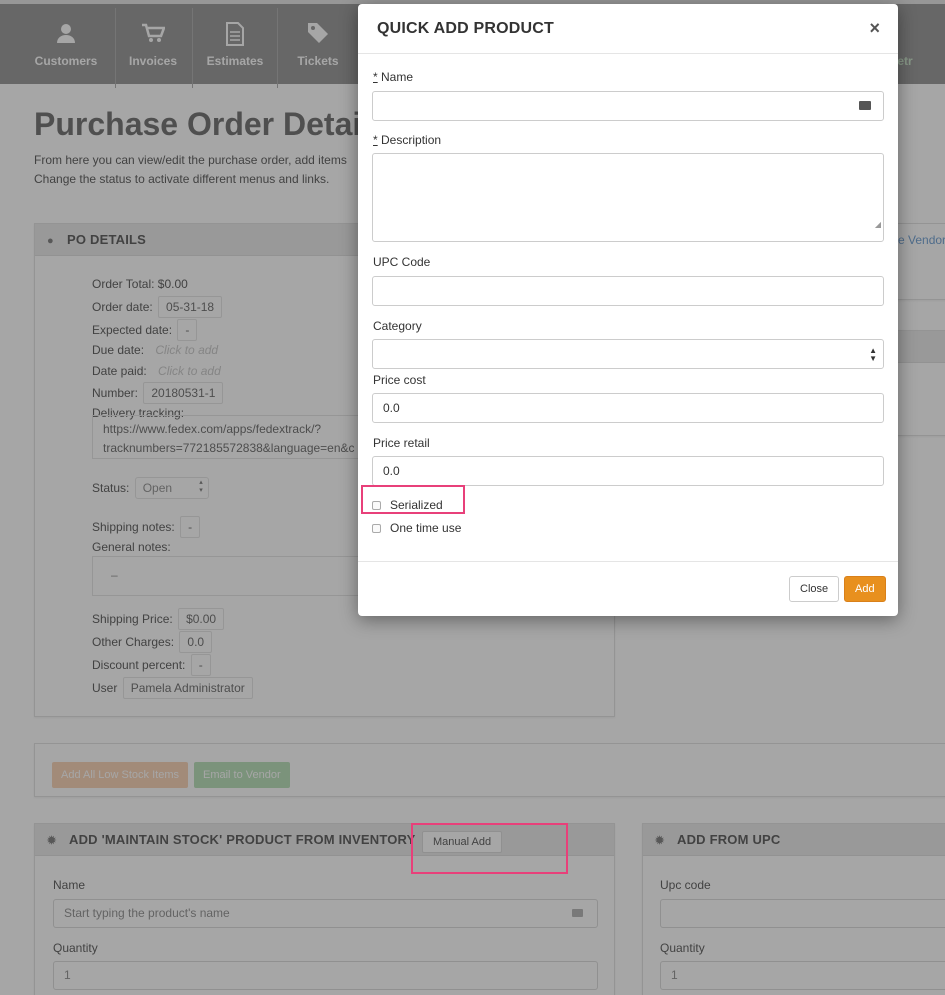 The image size is (945, 995). What do you see at coordinates (628, 588) in the screenshot?
I see `modal-footer: Close Add` at bounding box center [628, 588].